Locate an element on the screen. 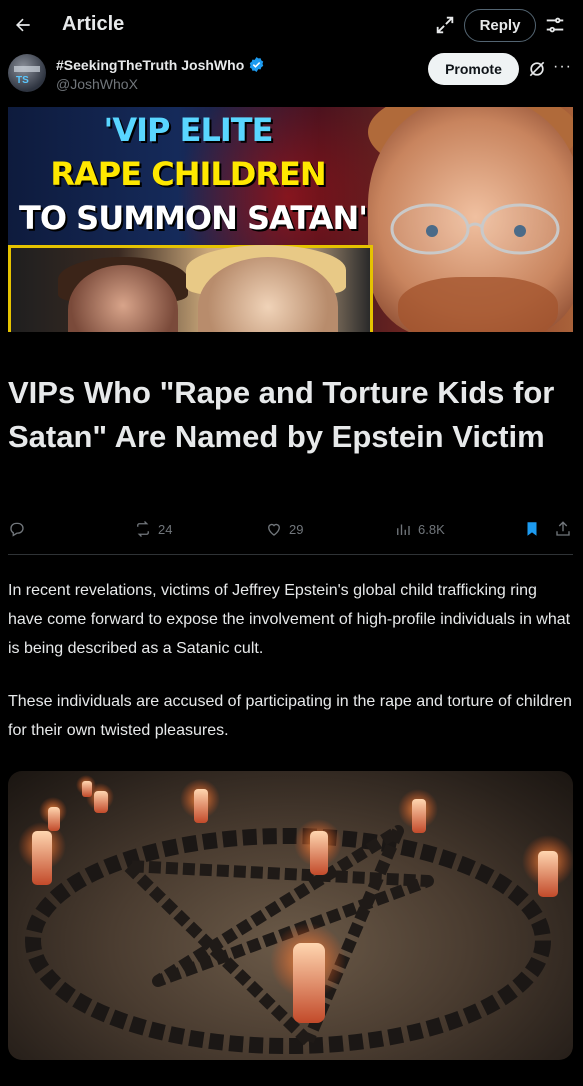  arrow-left-icon is located at coordinates (23, 25).